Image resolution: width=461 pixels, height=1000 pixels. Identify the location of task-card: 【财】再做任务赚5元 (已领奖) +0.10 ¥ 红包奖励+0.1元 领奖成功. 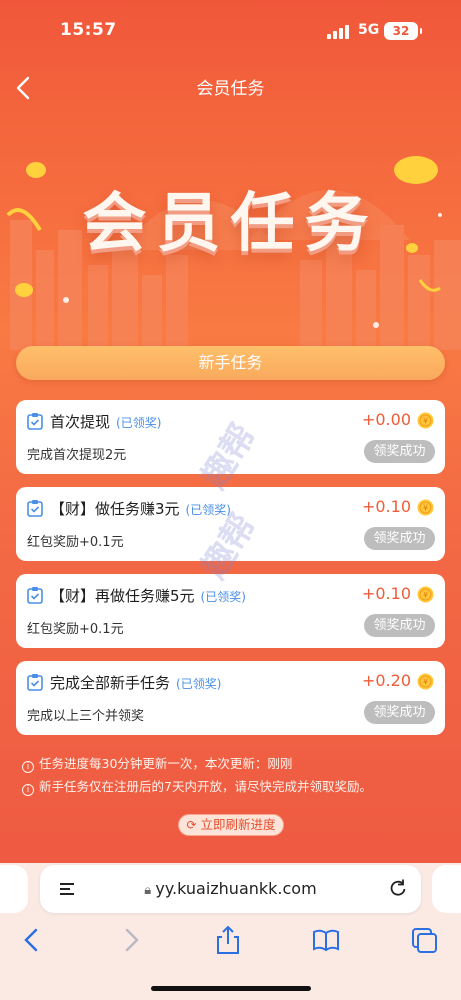
(230, 611).